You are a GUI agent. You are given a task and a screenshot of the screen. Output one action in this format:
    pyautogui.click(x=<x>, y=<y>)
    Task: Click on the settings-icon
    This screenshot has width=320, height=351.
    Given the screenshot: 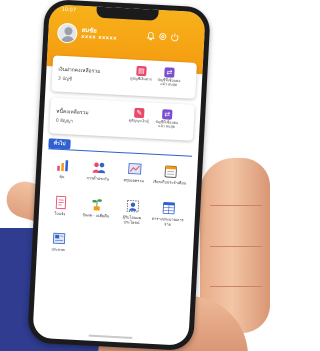 What is the action you would take?
    pyautogui.click(x=162, y=36)
    